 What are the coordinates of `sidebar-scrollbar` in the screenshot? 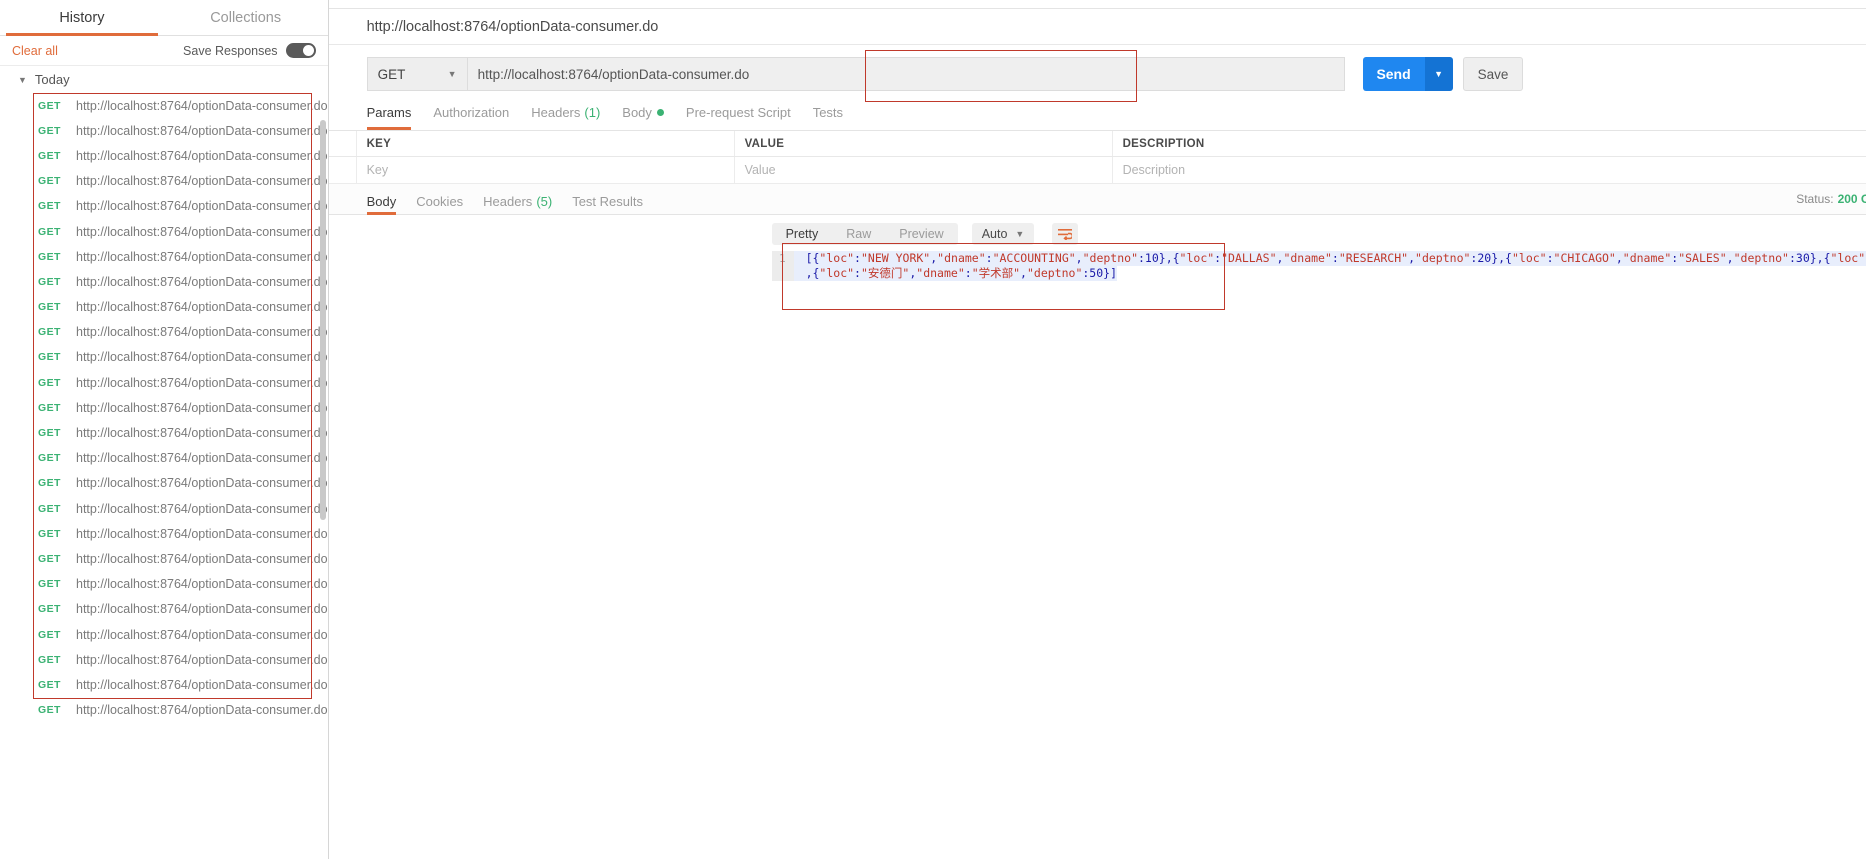 It's located at (322, 320).